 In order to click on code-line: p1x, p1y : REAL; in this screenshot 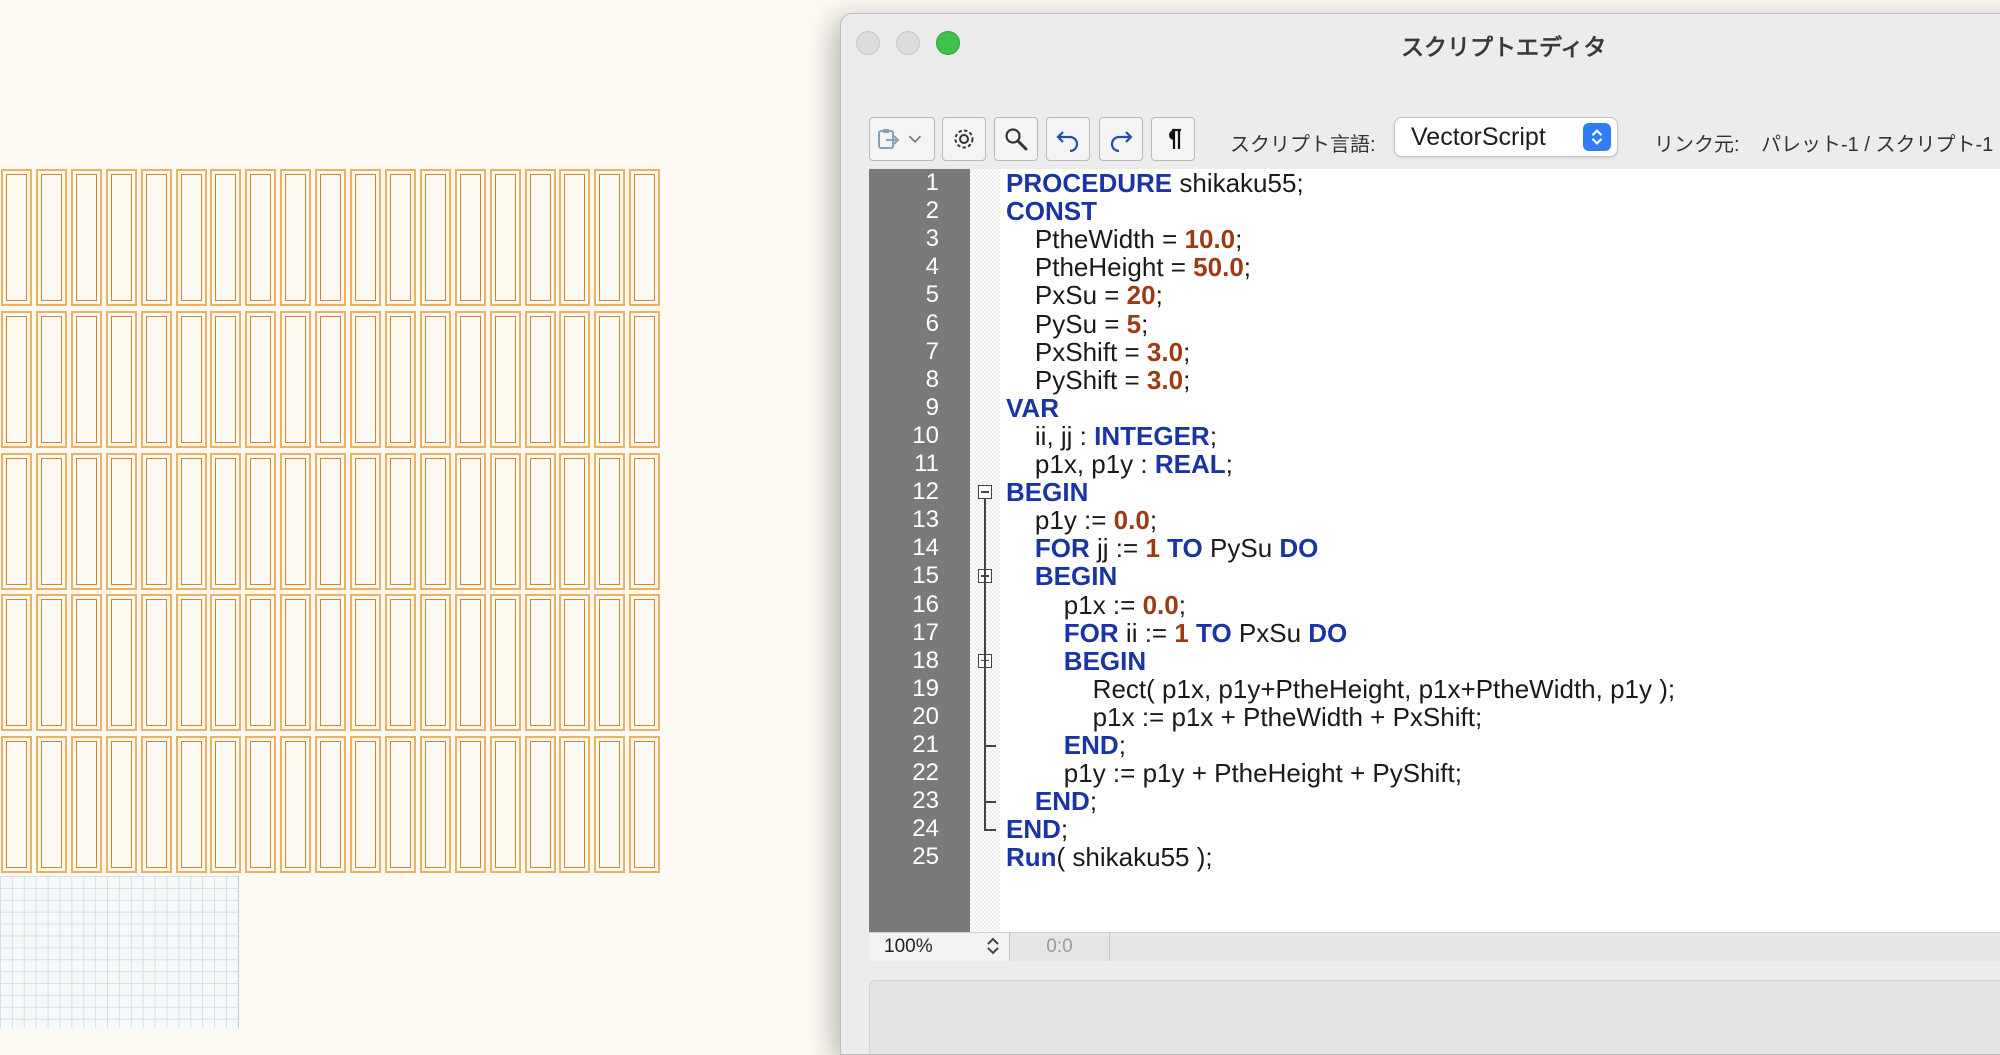, I will do `click(1119, 464)`.